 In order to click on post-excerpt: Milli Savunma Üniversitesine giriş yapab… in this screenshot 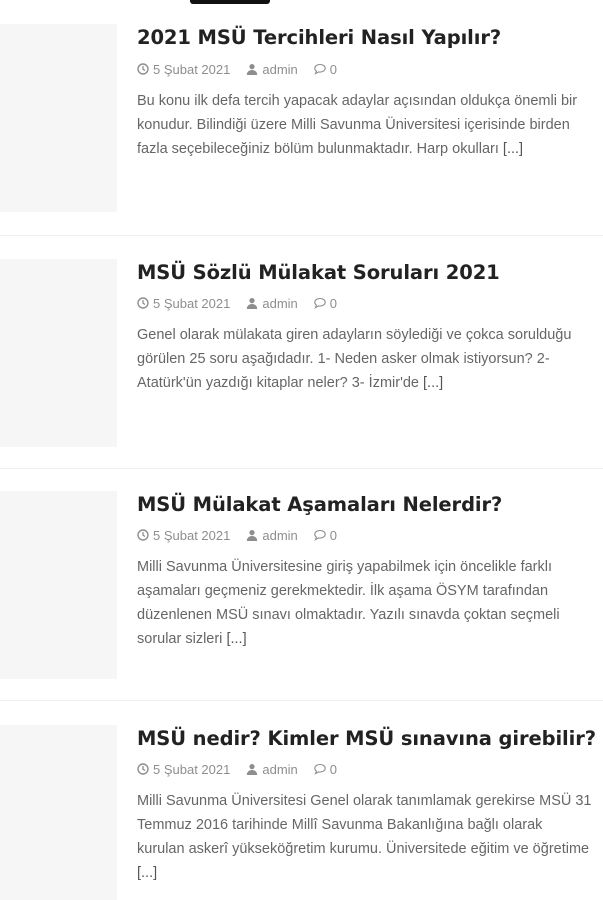, I will do `click(365, 603)`.